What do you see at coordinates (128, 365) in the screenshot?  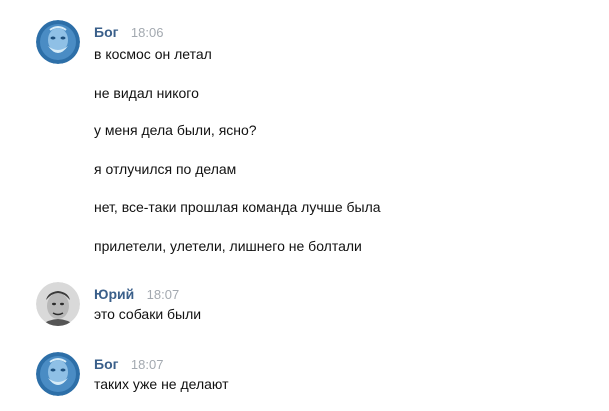 I see `message-header: Бог 18:07` at bounding box center [128, 365].